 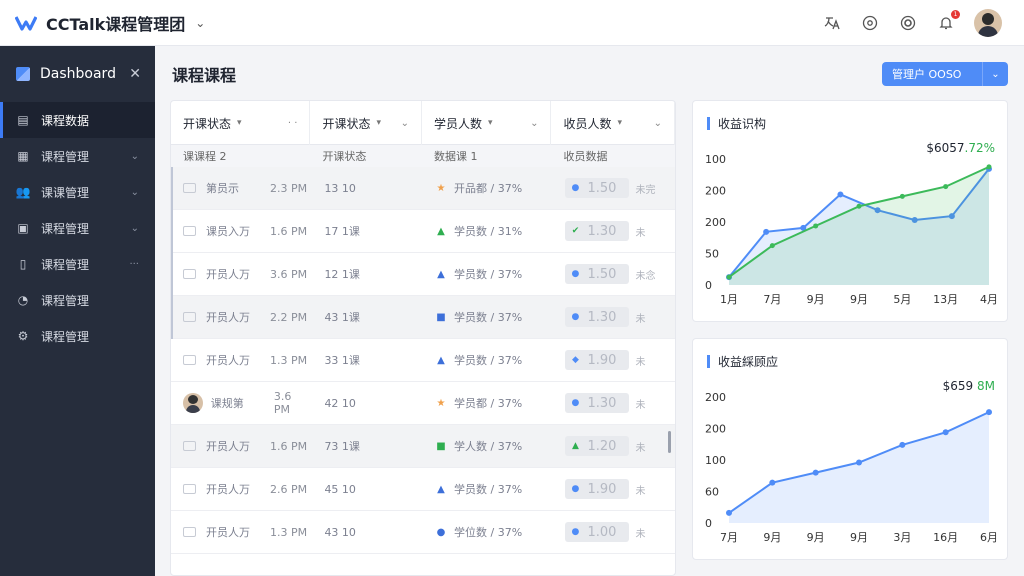 I want to click on sidebar-item-0: ▤ 课程数据, so click(x=77, y=120).